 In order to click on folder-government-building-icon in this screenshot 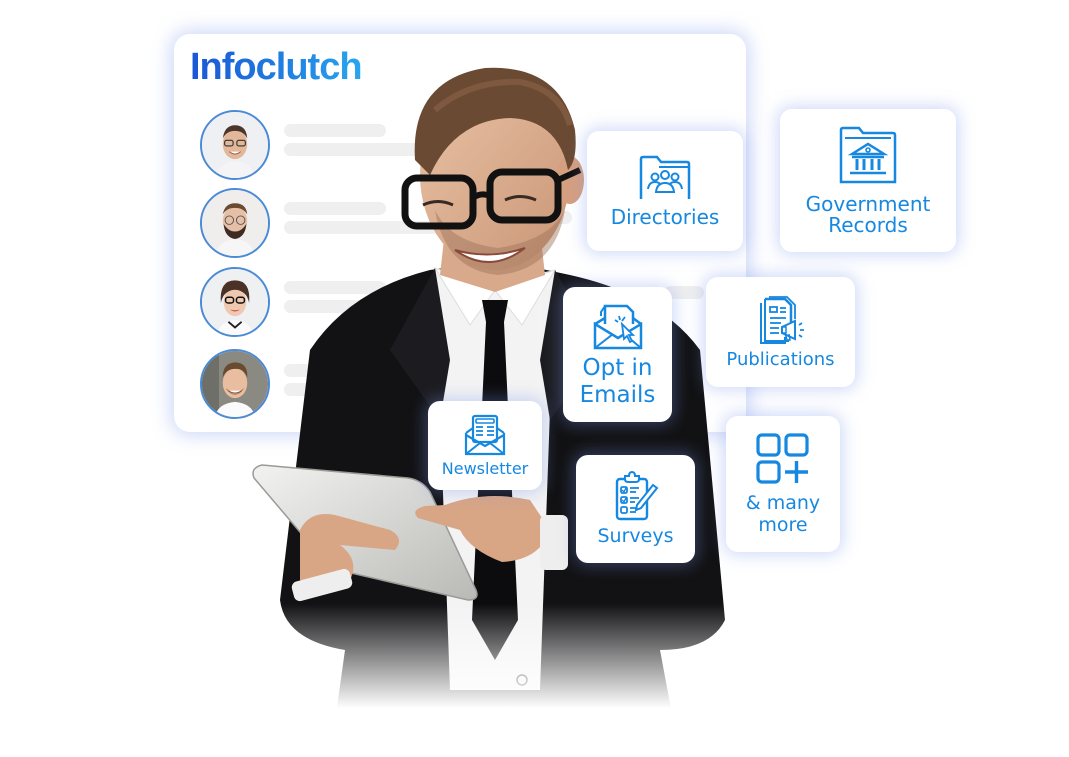, I will do `click(868, 154)`.